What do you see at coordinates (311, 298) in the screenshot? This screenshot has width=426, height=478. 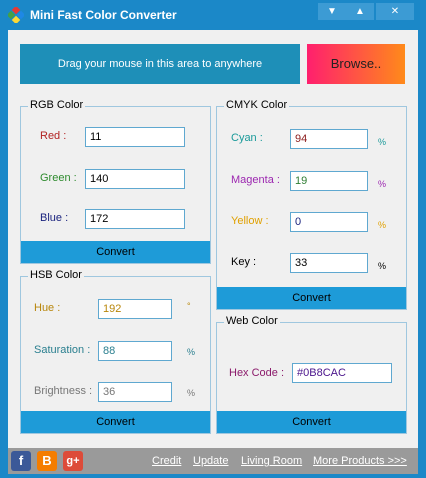 I see `cmyk-convert-button: Convert` at bounding box center [311, 298].